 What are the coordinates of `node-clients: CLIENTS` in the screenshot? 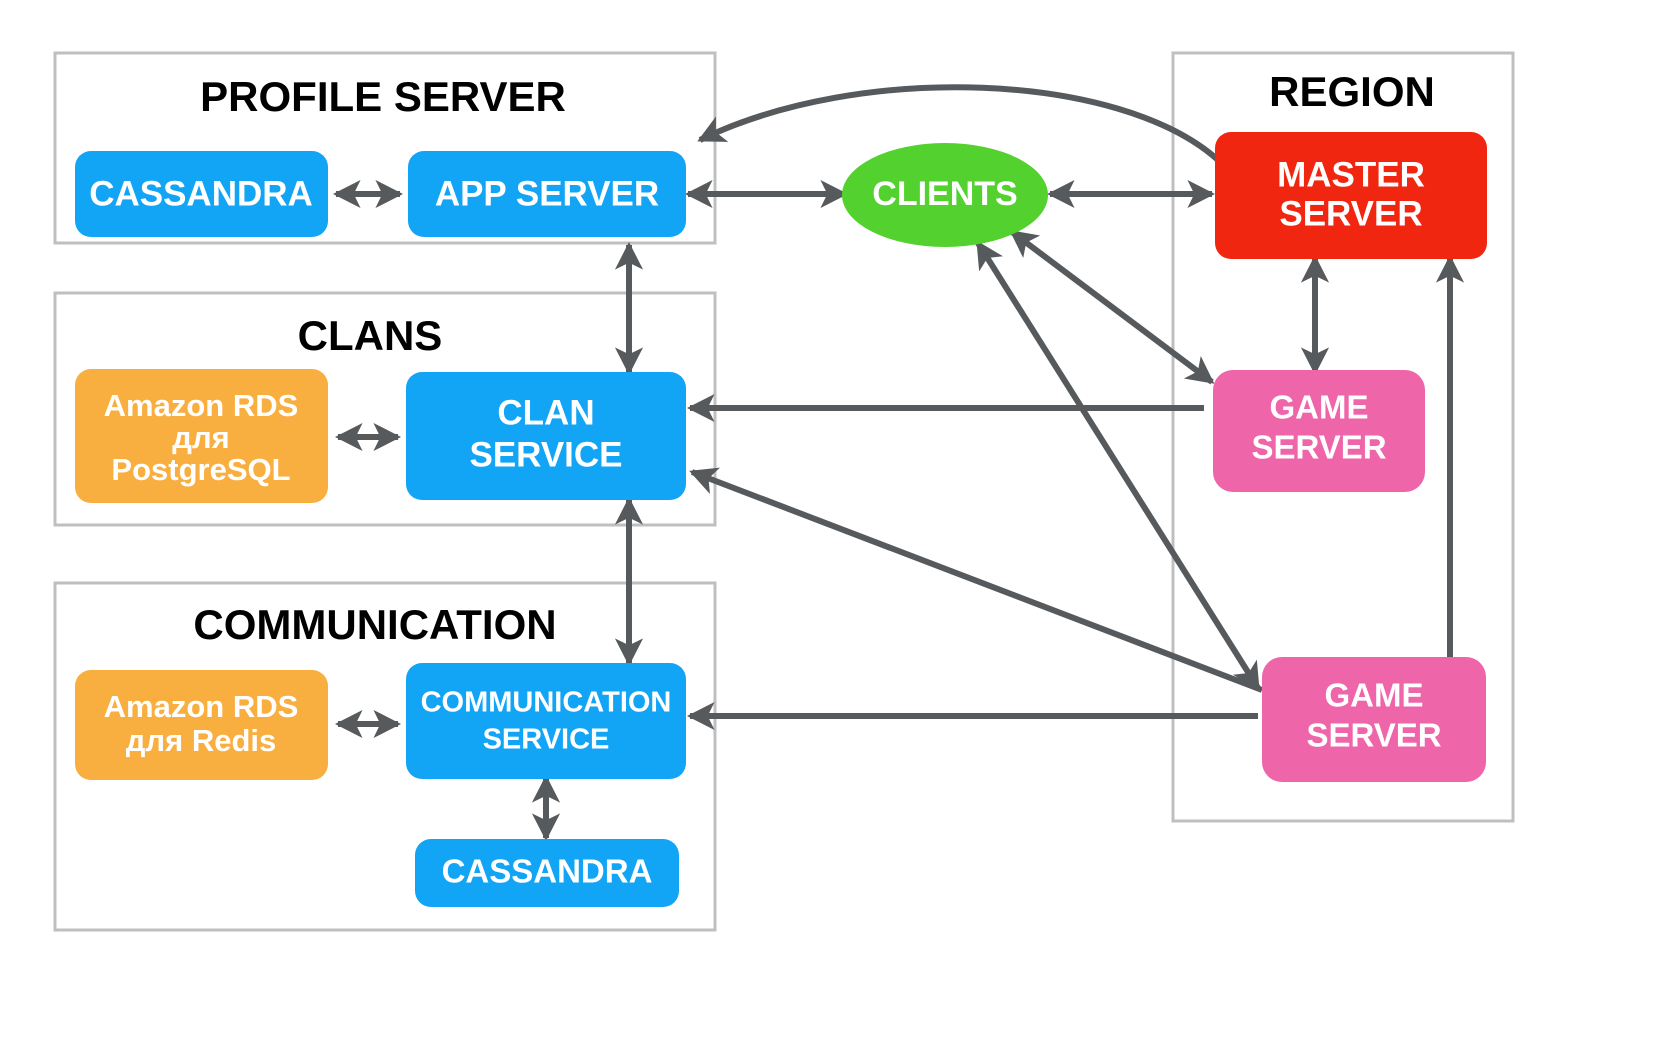 It's located at (945, 195).